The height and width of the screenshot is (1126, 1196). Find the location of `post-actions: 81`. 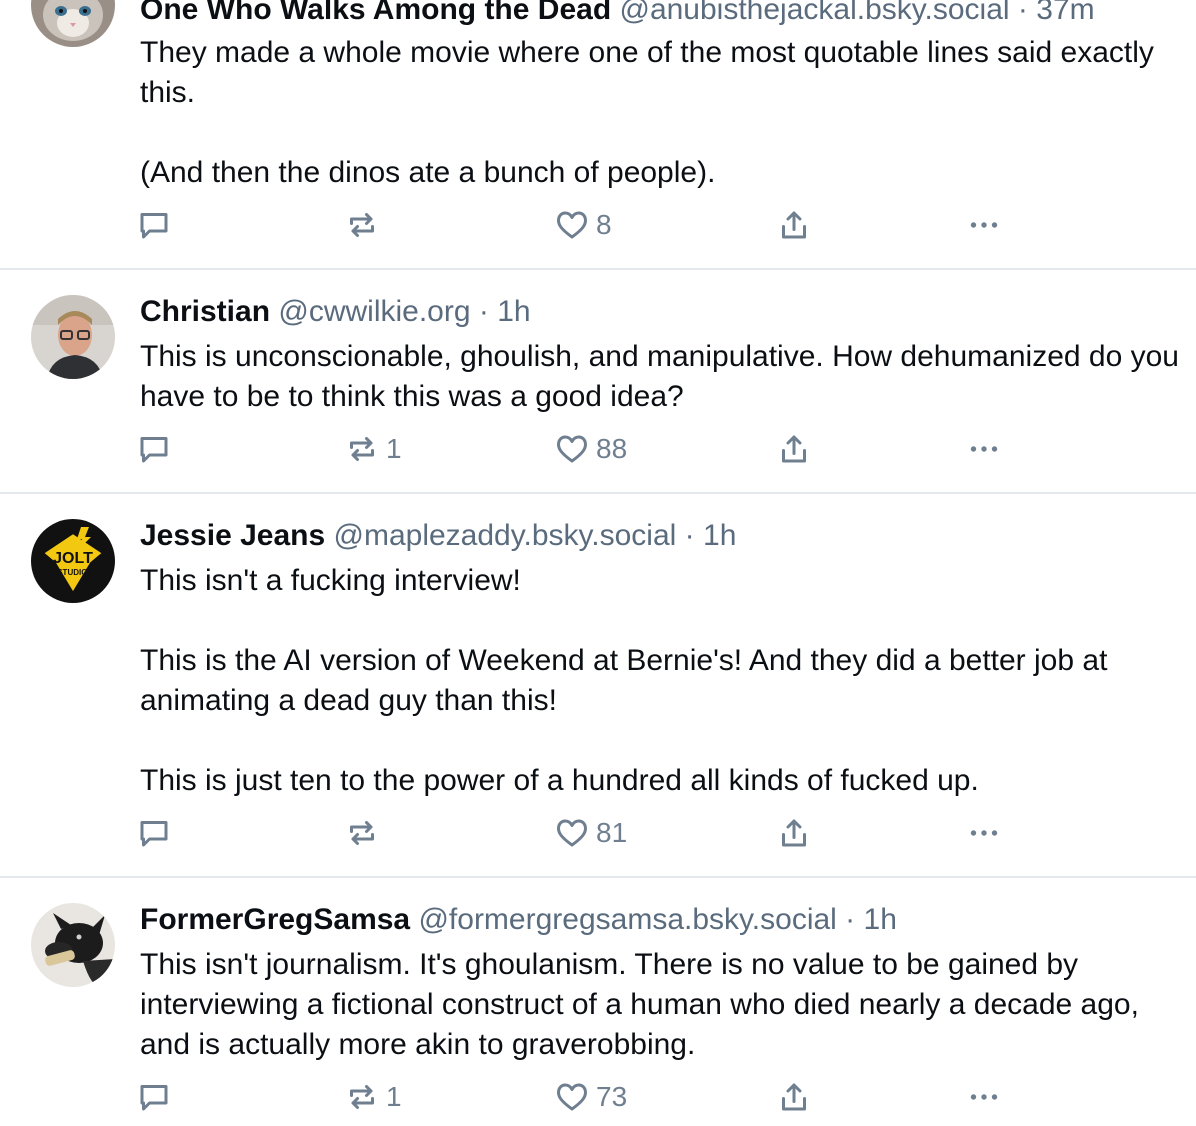

post-actions: 81 is located at coordinates (576, 833).